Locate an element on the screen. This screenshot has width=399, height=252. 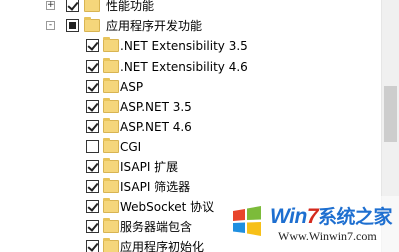
tree-item-asp: ASP is located at coordinates (190, 87).